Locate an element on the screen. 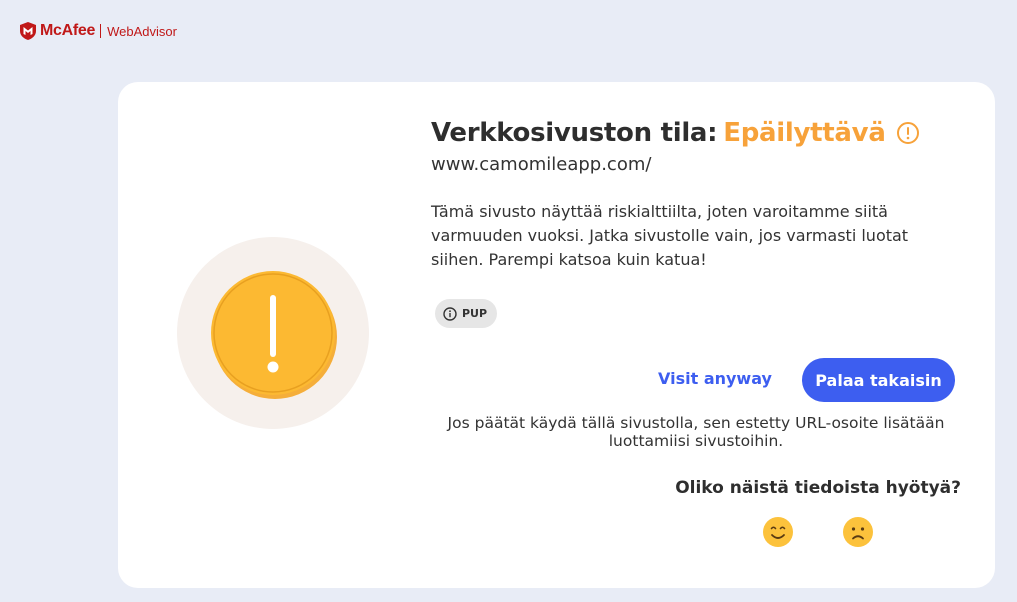  product-name: WebAdvisor is located at coordinates (142, 31).